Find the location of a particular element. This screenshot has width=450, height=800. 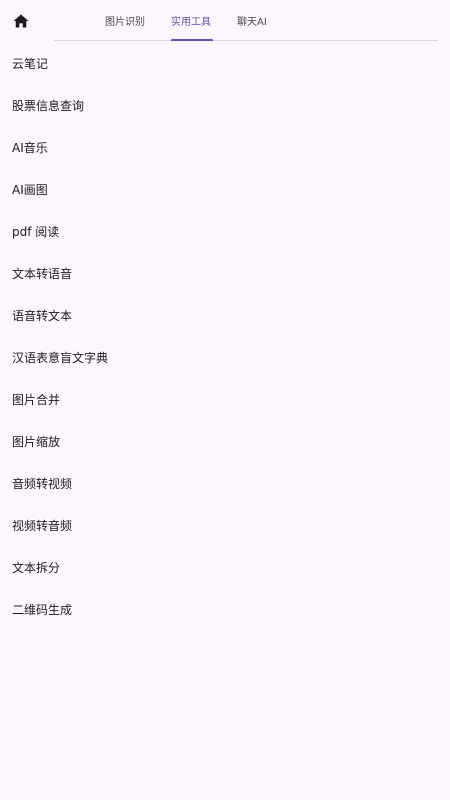

tab-image-recognition: 图片识别 is located at coordinates (125, 20).